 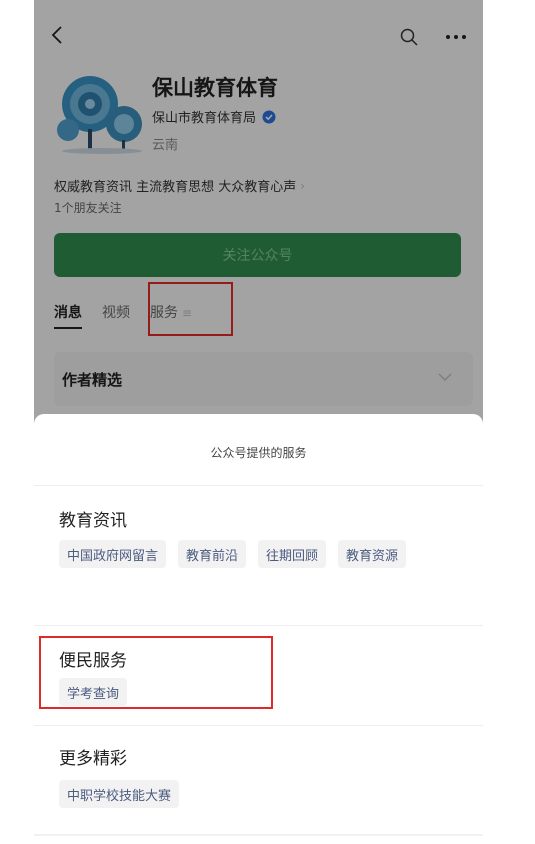 I want to click on chips-more: 中职学校技能大赛, so click(x=239, y=794).